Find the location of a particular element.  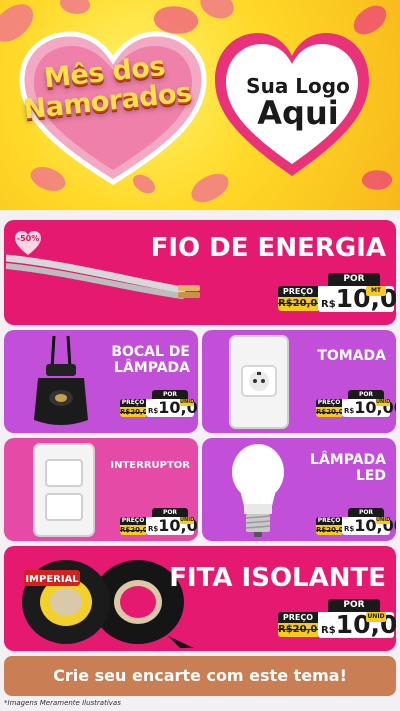

lamp-socket-icon is located at coordinates (61, 380).